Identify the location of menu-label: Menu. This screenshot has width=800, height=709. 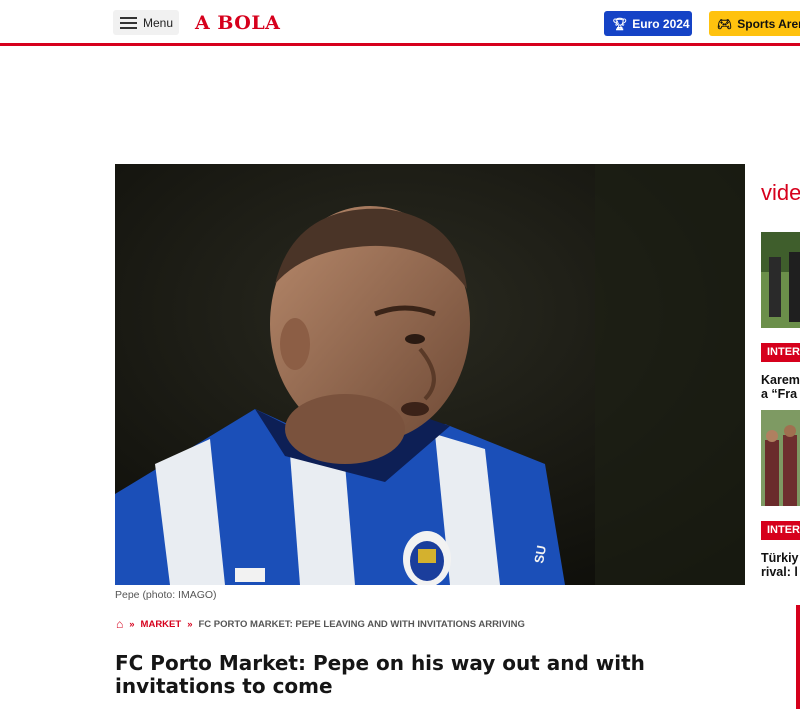
(158, 22).